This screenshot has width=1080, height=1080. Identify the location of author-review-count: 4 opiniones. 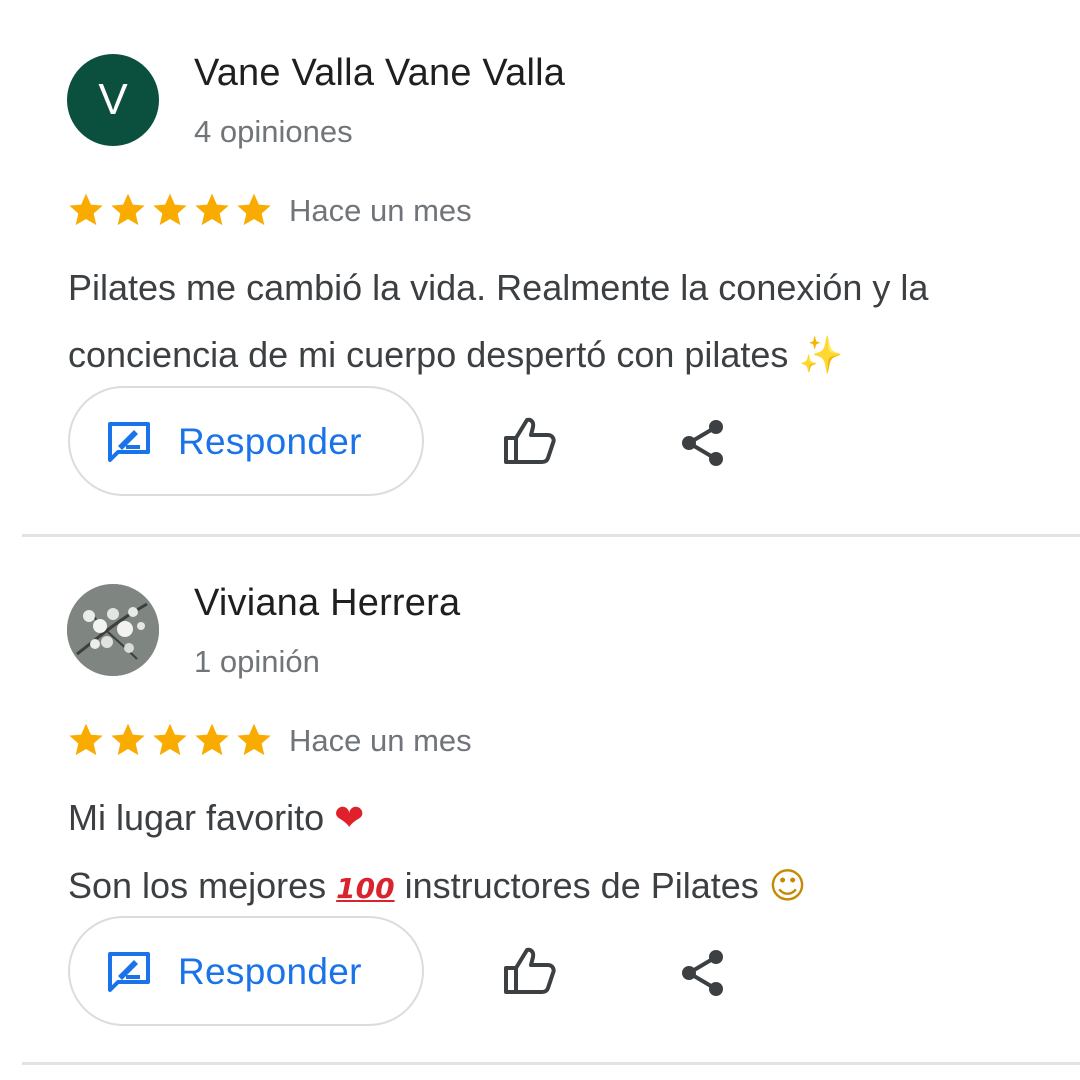
(273, 131).